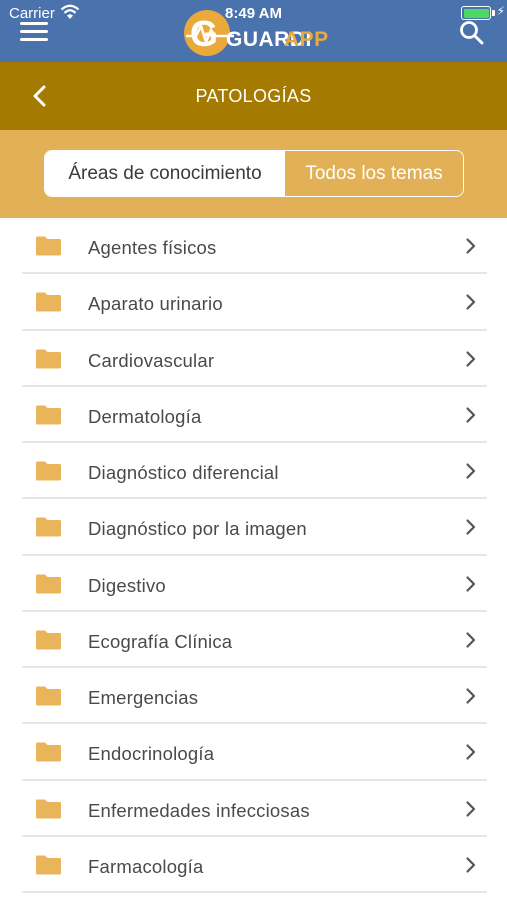  Describe the element at coordinates (151, 754) in the screenshot. I see `list-item-label: Endocrinología` at that location.